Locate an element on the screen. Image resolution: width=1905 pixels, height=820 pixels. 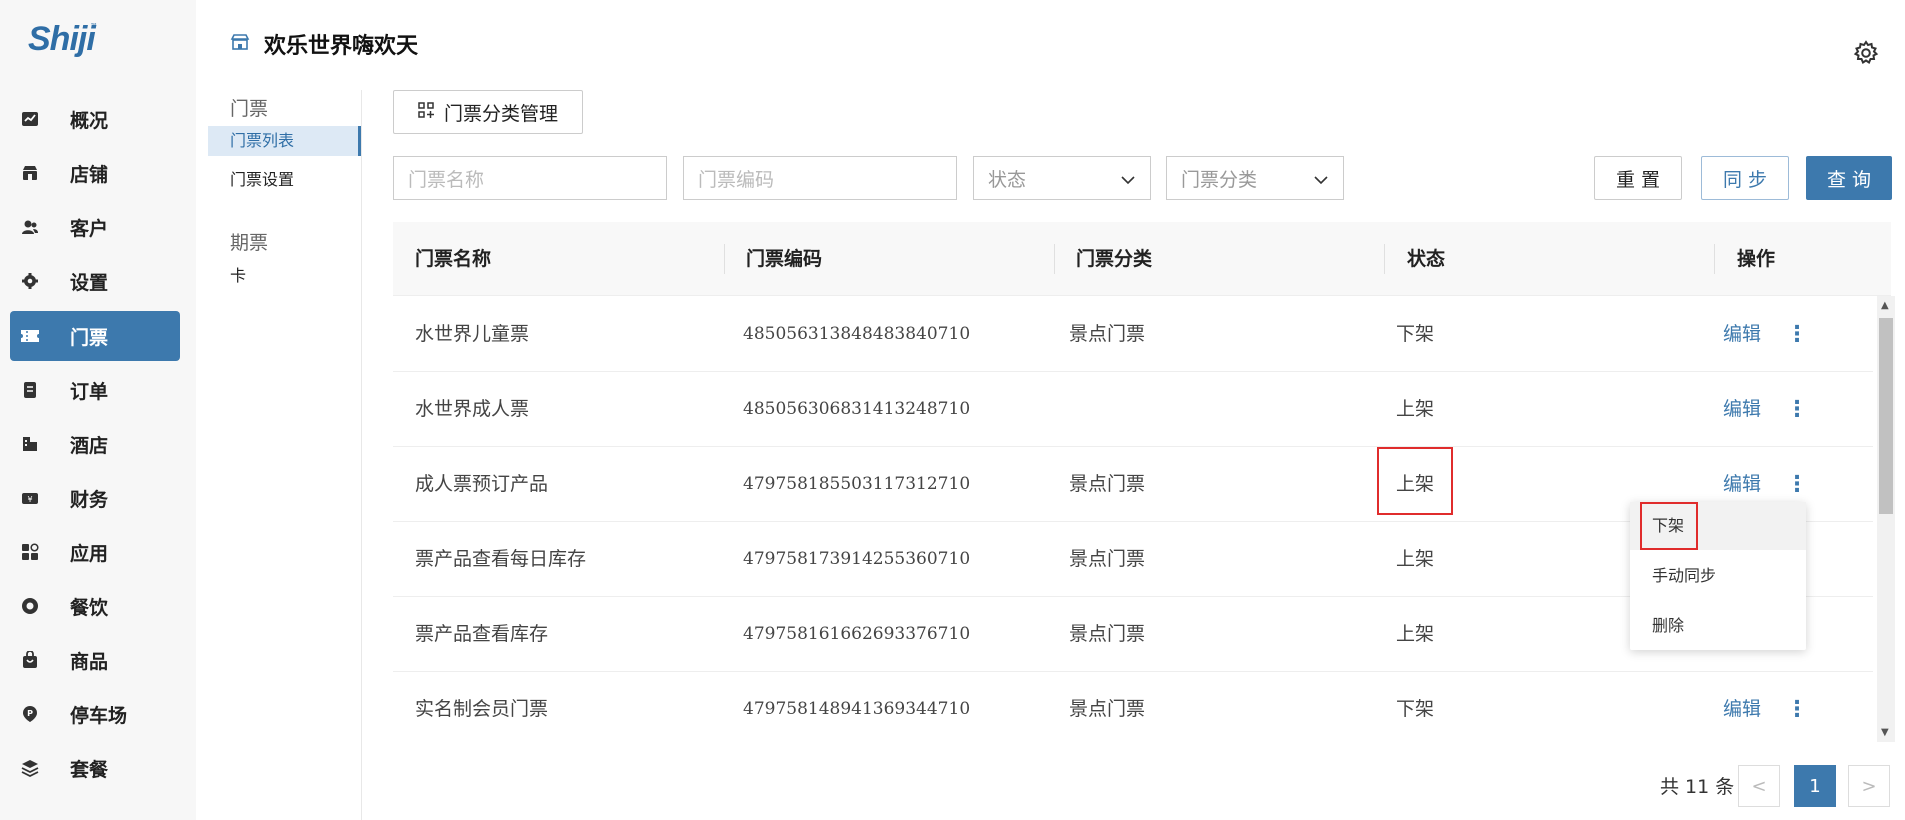
nav-item-customers: 客户 is located at coordinates (95, 227).